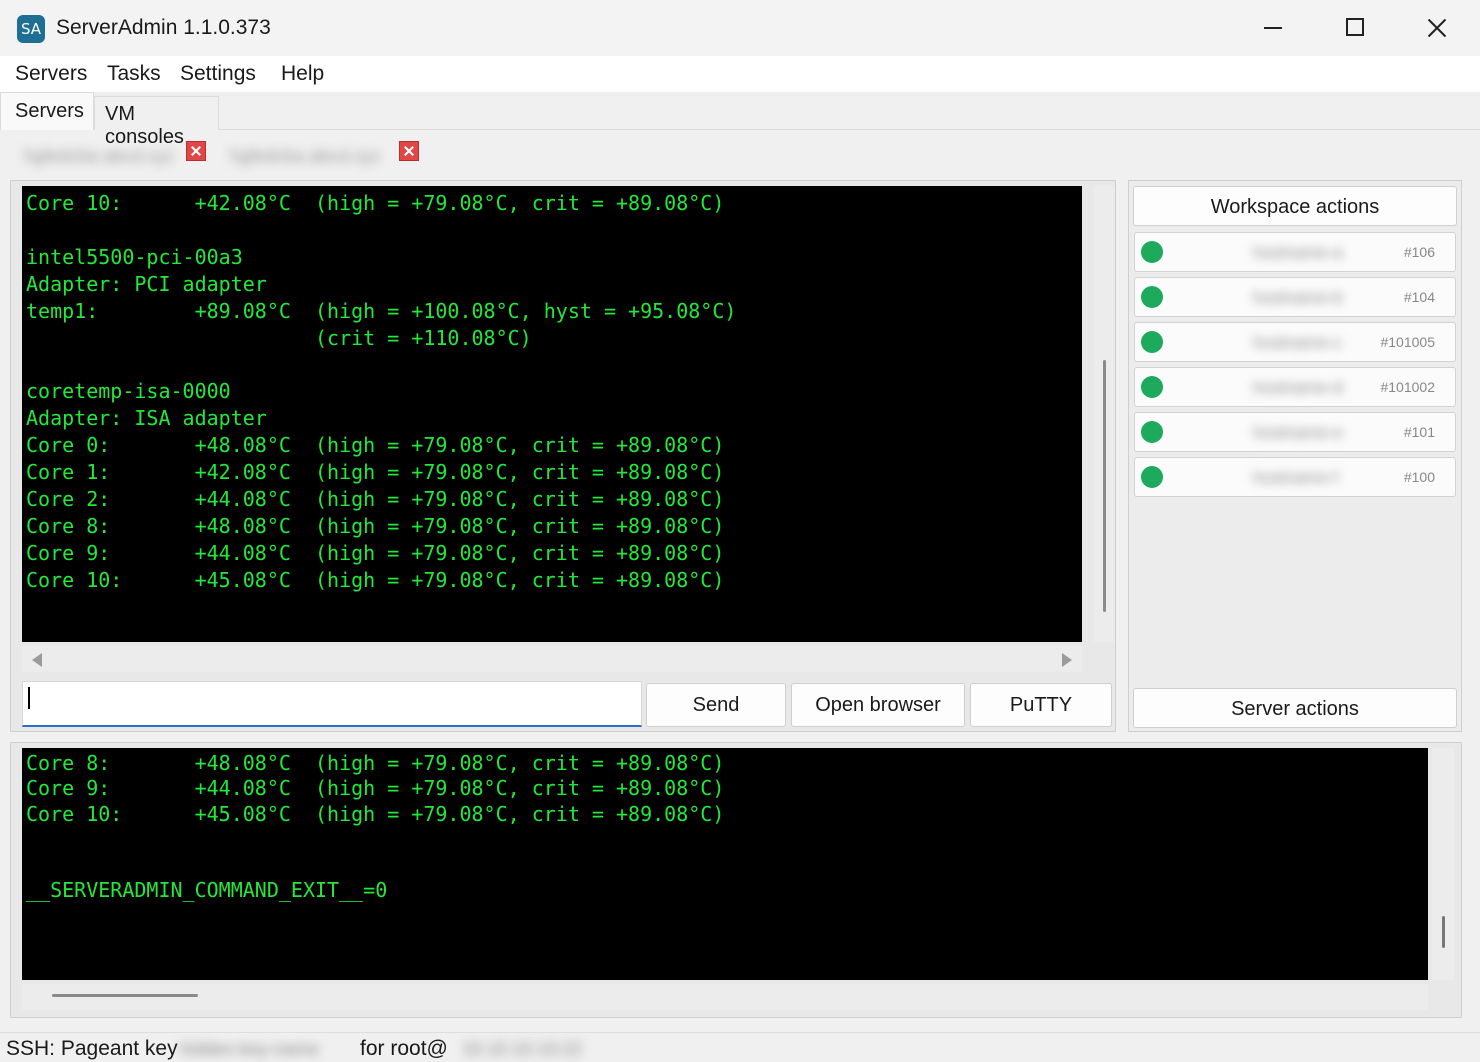  I want to click on vm-id: #101002, so click(1407, 387).